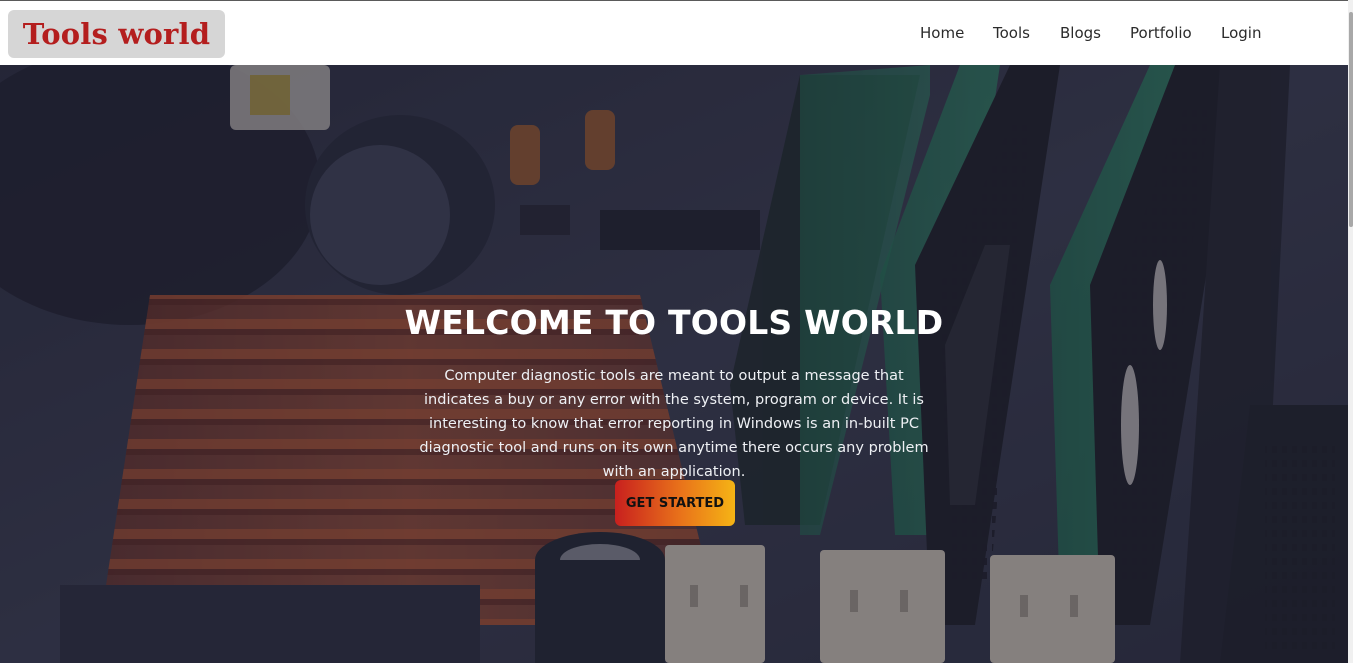 The width and height of the screenshot is (1353, 663). What do you see at coordinates (1241, 33) in the screenshot?
I see `nav-link-login: Login` at bounding box center [1241, 33].